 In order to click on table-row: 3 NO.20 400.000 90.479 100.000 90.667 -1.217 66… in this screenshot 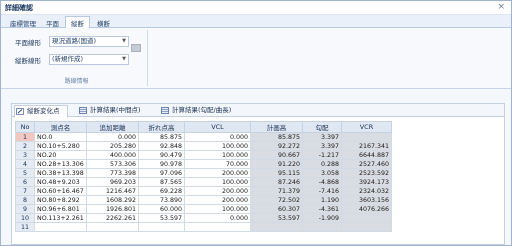, I will do `click(203, 155)`.